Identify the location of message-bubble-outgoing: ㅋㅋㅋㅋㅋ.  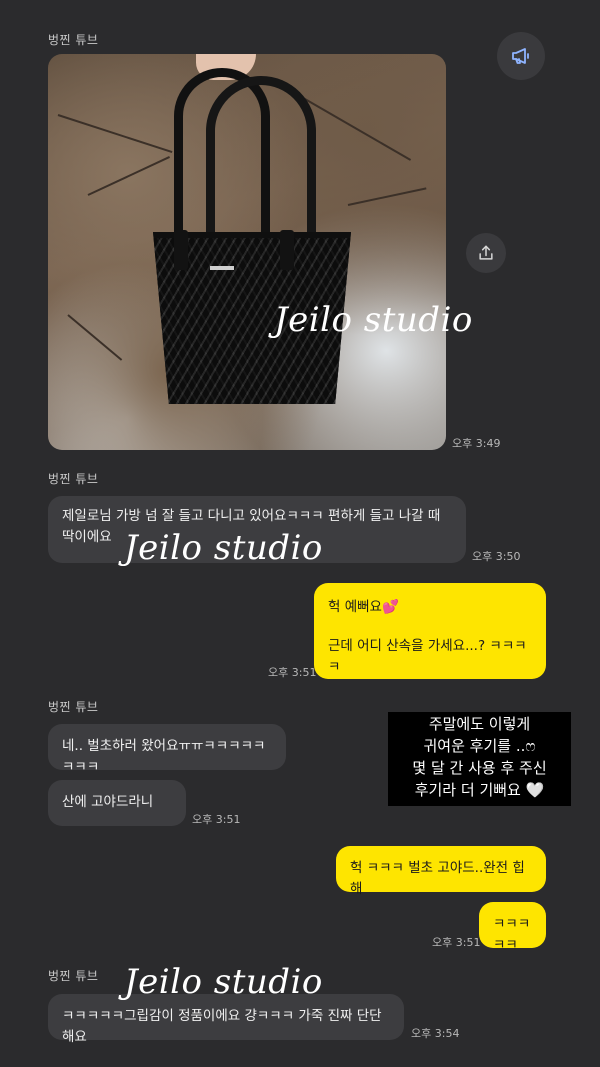
(512, 927).